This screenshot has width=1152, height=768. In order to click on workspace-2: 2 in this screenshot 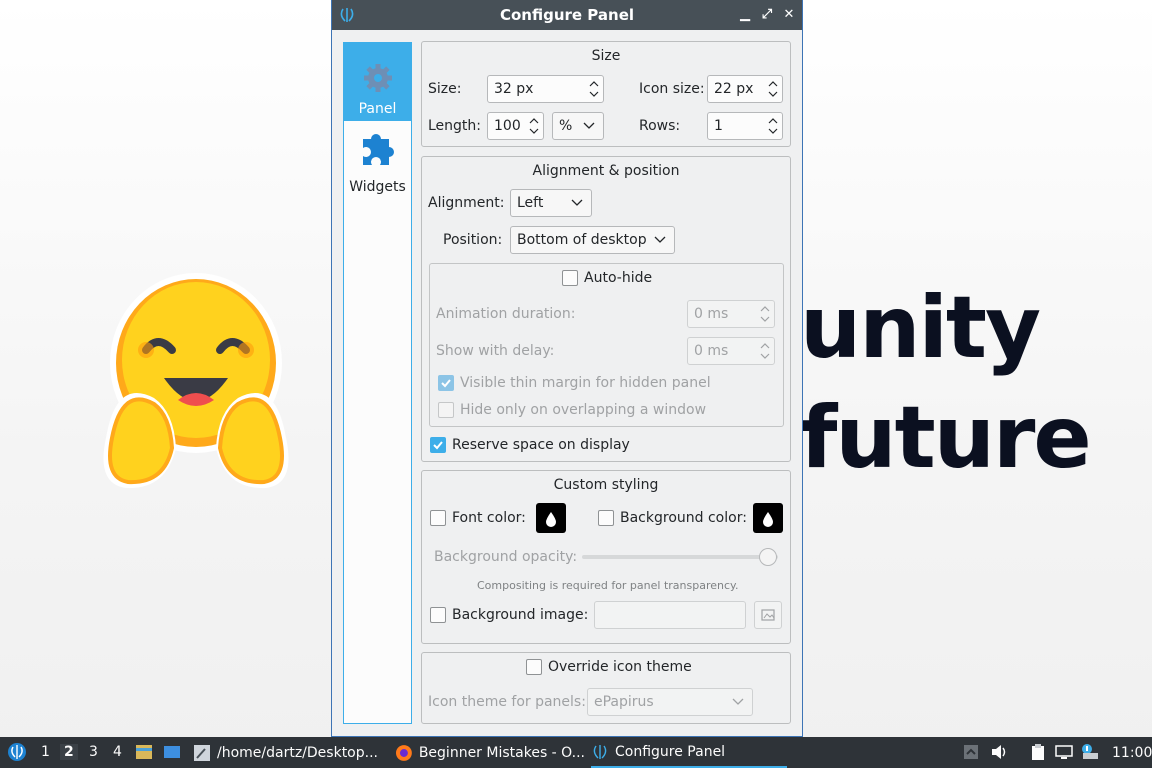, I will do `click(69, 752)`.